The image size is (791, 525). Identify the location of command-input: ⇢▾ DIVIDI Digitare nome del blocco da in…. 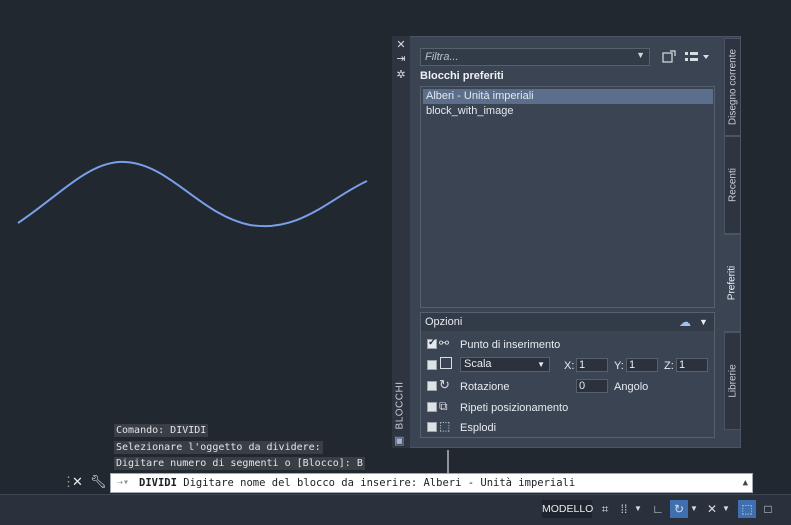
(431, 483).